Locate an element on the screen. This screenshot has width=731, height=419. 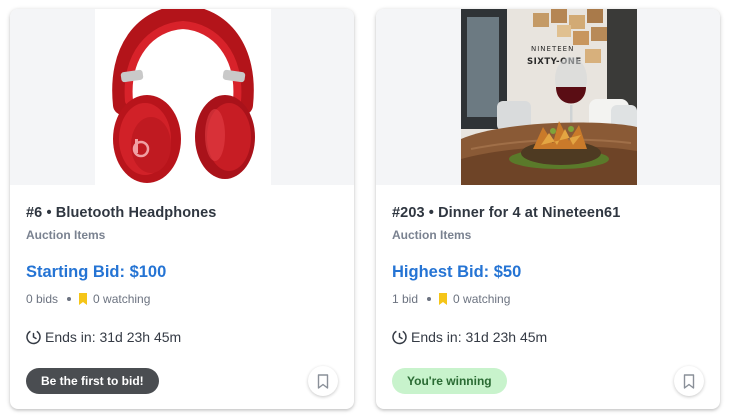
bid-meta: 0 bids 0 watching is located at coordinates (88, 299).